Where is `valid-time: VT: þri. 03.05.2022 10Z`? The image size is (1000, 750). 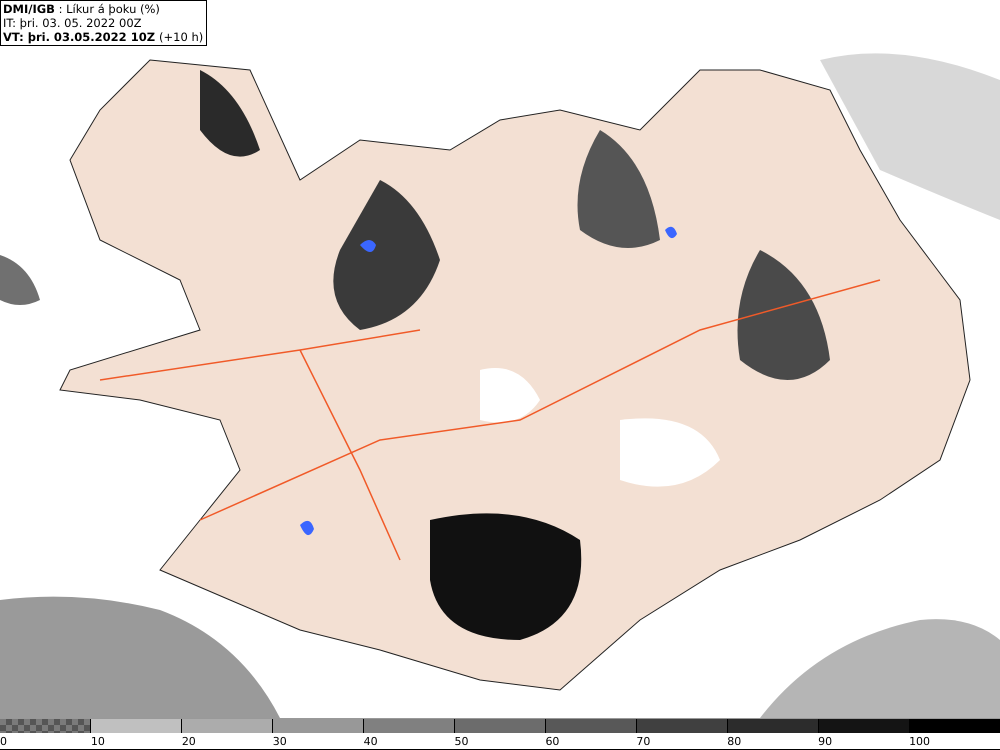 valid-time: VT: þri. 03.05.2022 10Z is located at coordinates (79, 37).